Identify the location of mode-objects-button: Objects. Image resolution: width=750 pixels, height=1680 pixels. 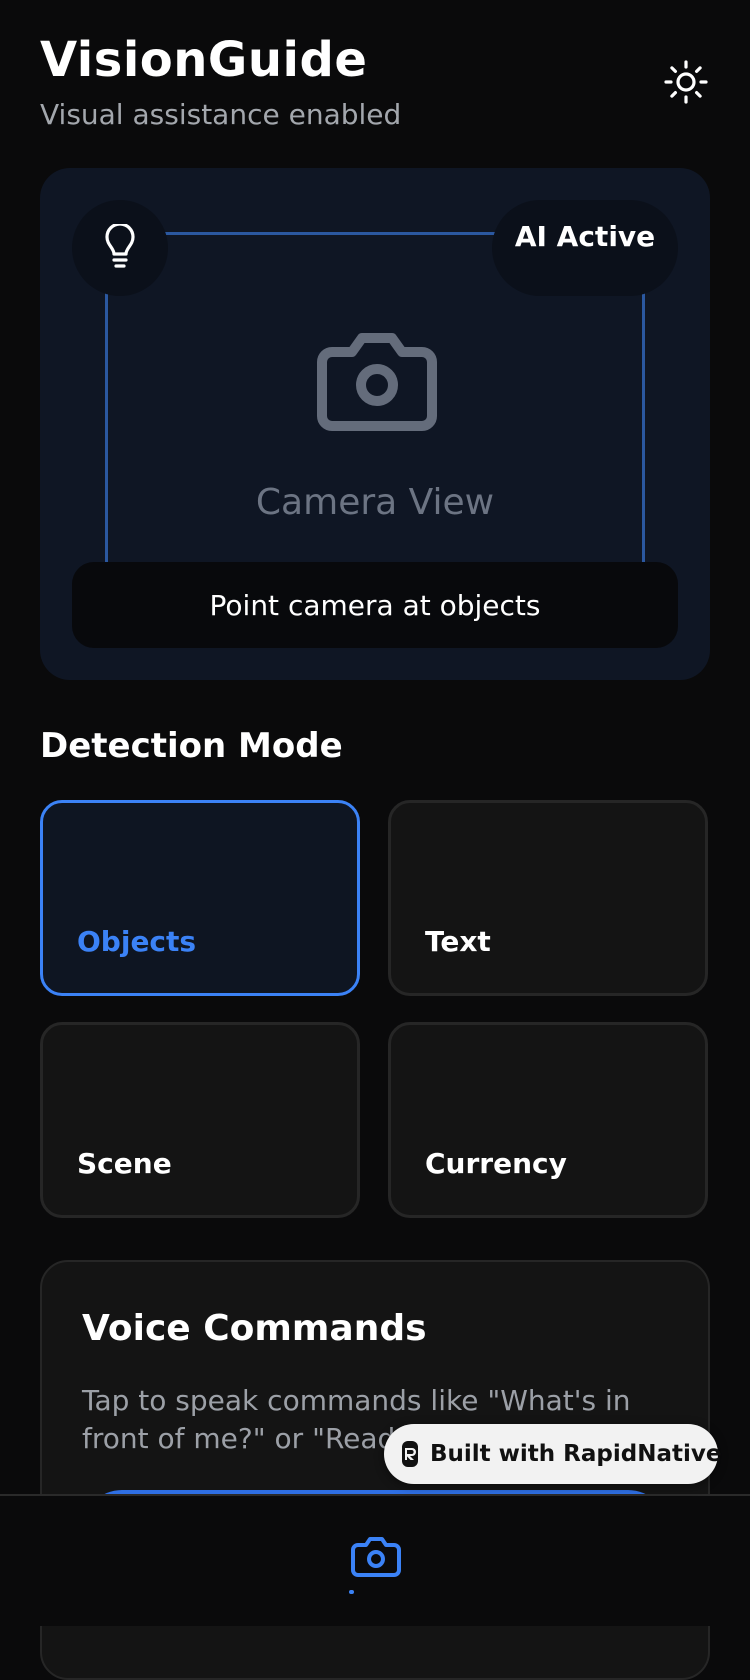
(200, 898).